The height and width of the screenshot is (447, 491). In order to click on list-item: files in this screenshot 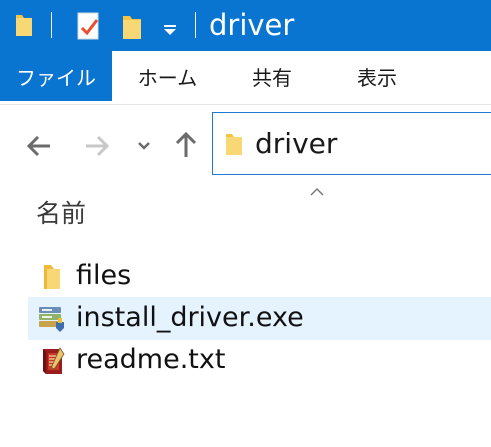, I will do `click(259, 276)`.